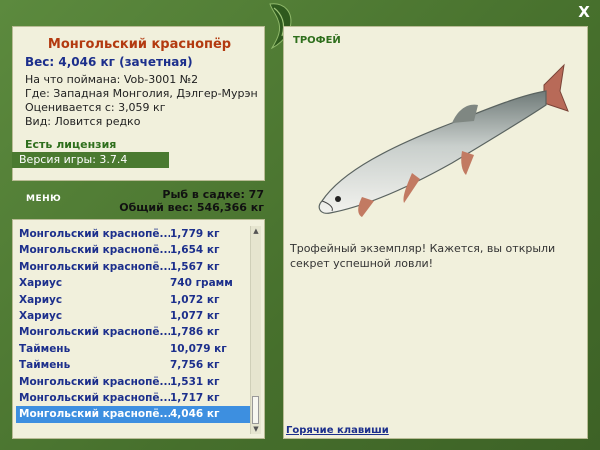 The image size is (600, 450). Describe the element at coordinates (191, 207) in the screenshot. I see `total-weight: Общий вес: 546,366 кг` at that location.